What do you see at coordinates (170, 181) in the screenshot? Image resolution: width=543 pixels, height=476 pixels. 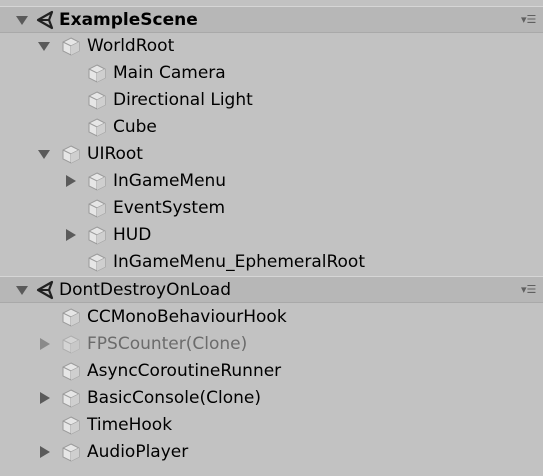 I see `item-label: InGameMenu` at bounding box center [170, 181].